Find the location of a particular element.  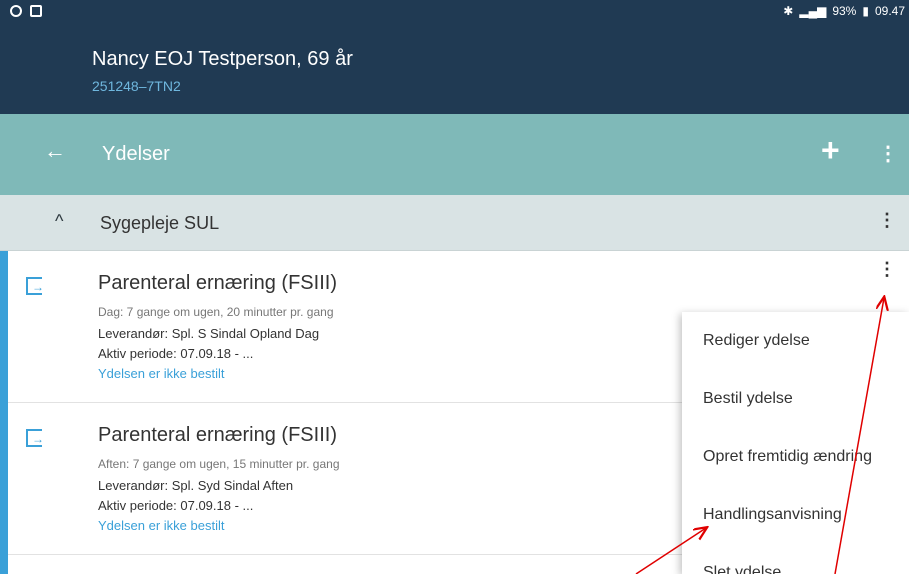

patient-id: 251248–7TN2 is located at coordinates (136, 86).